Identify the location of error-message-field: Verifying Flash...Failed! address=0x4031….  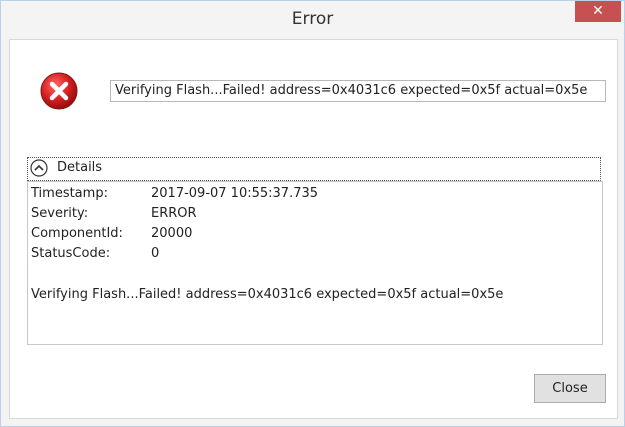
(358, 91).